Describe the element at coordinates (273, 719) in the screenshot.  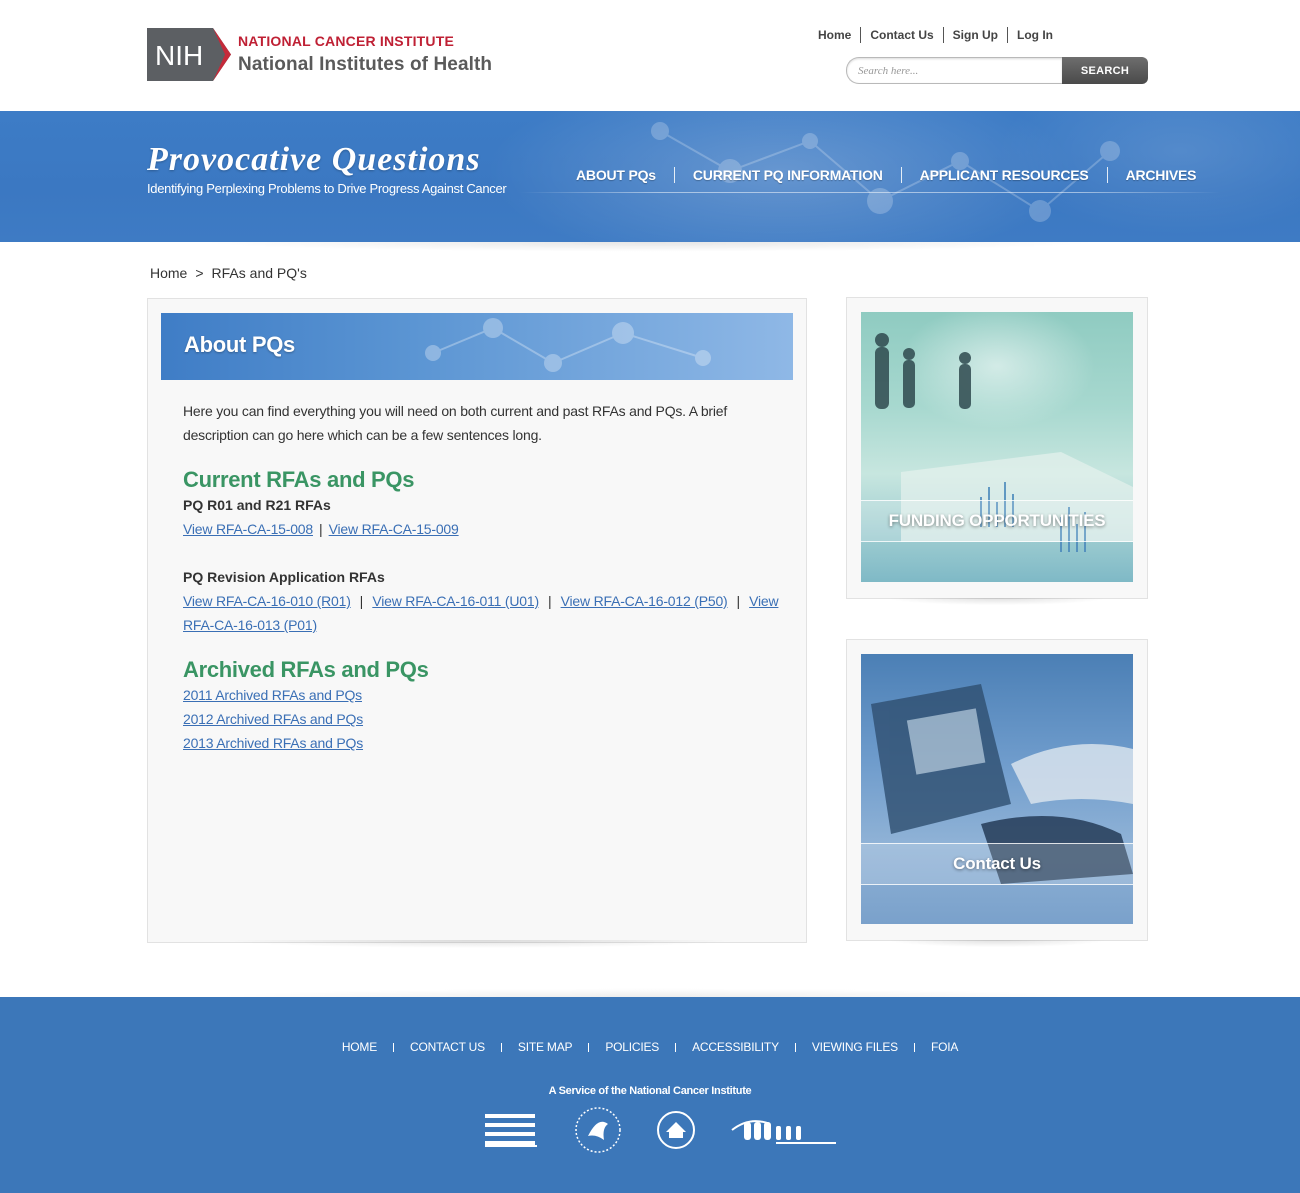
I see `archive-link: 2012 Archived RFAs and PQs` at that location.